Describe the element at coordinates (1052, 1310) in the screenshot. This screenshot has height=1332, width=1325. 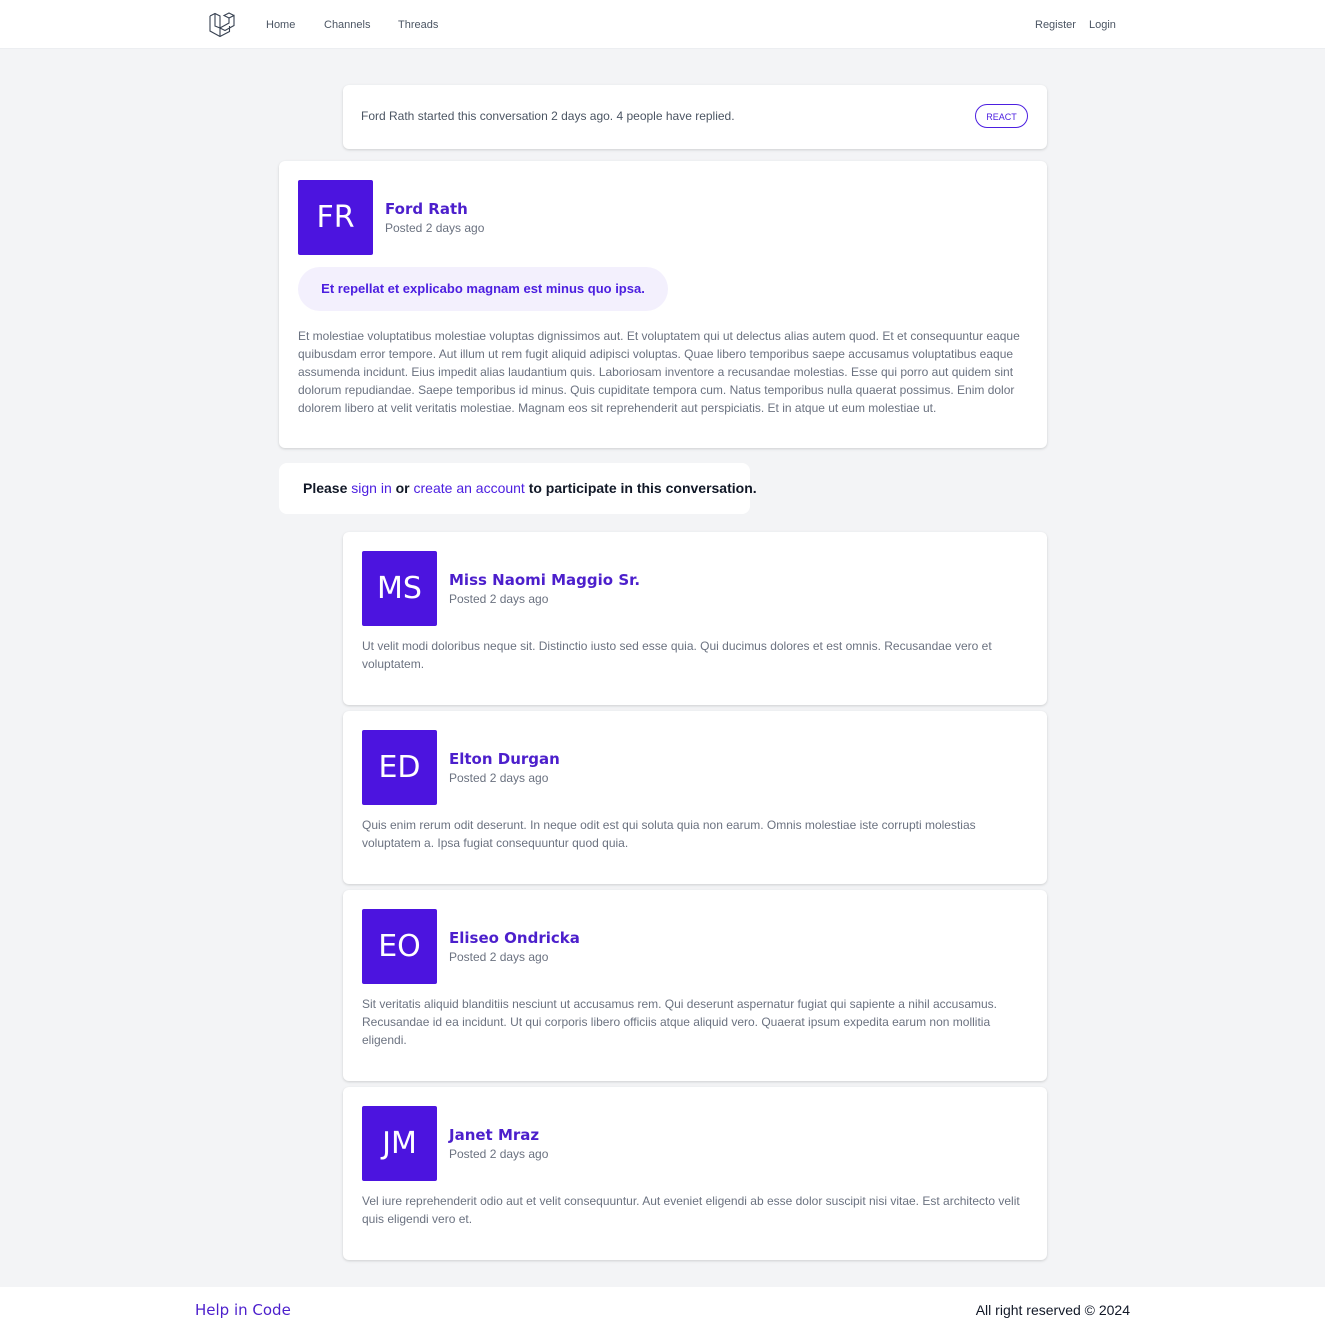
I see `footer-copyright: All right reserved © 2024` at that location.